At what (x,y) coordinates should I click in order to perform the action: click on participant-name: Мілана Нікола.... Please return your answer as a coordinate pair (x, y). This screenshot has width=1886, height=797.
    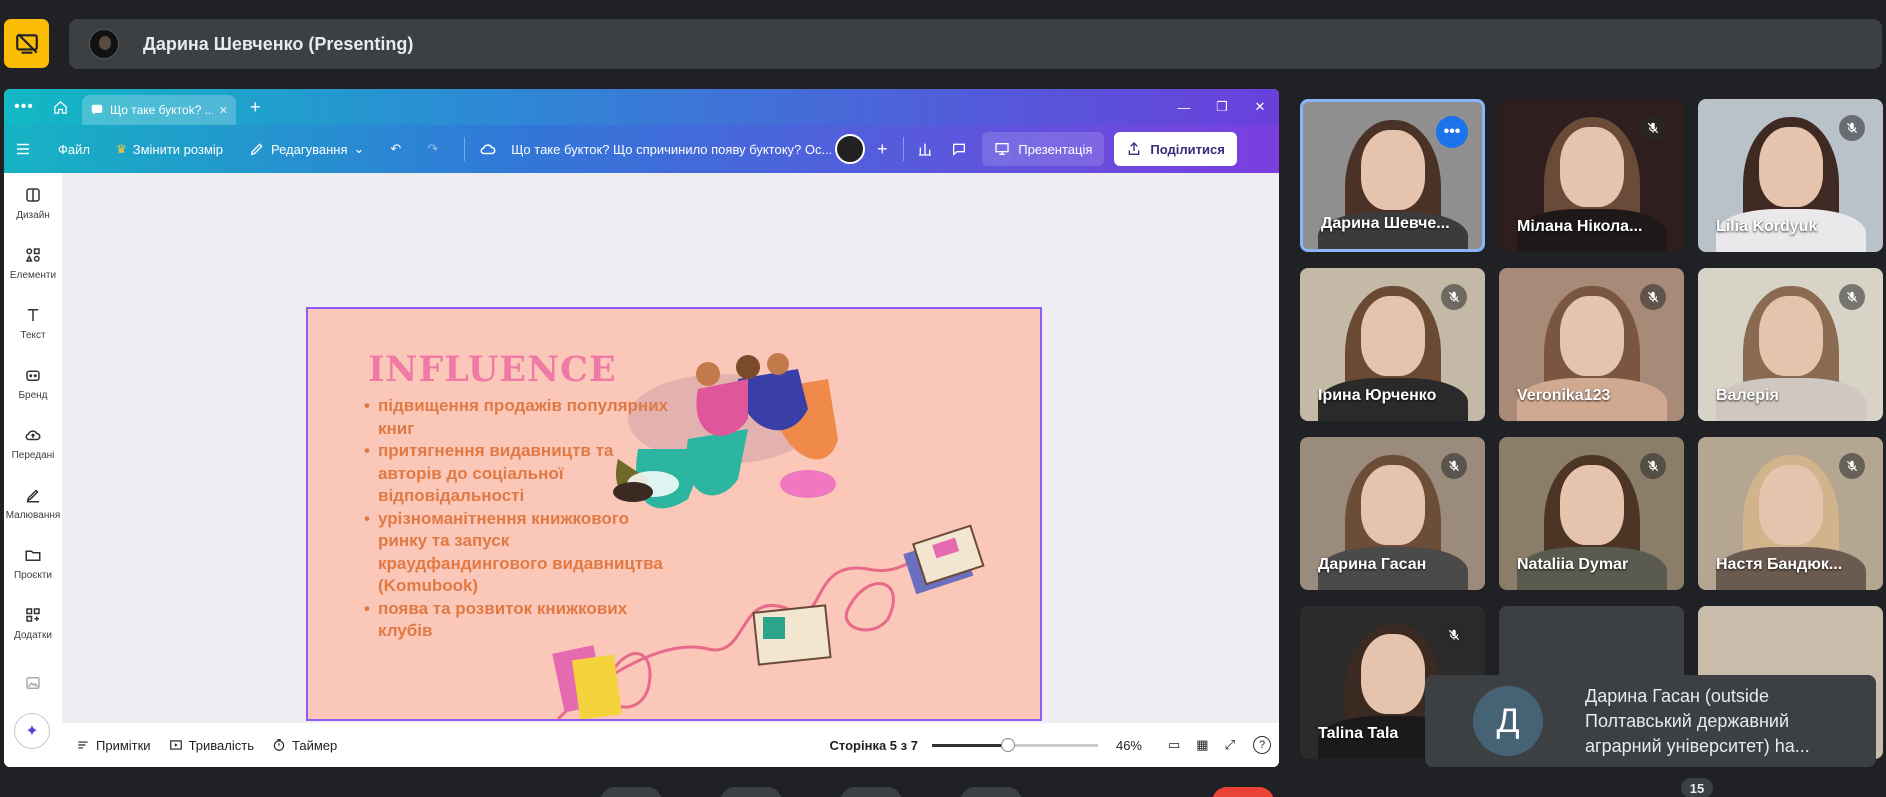
    Looking at the image, I should click on (1580, 226).